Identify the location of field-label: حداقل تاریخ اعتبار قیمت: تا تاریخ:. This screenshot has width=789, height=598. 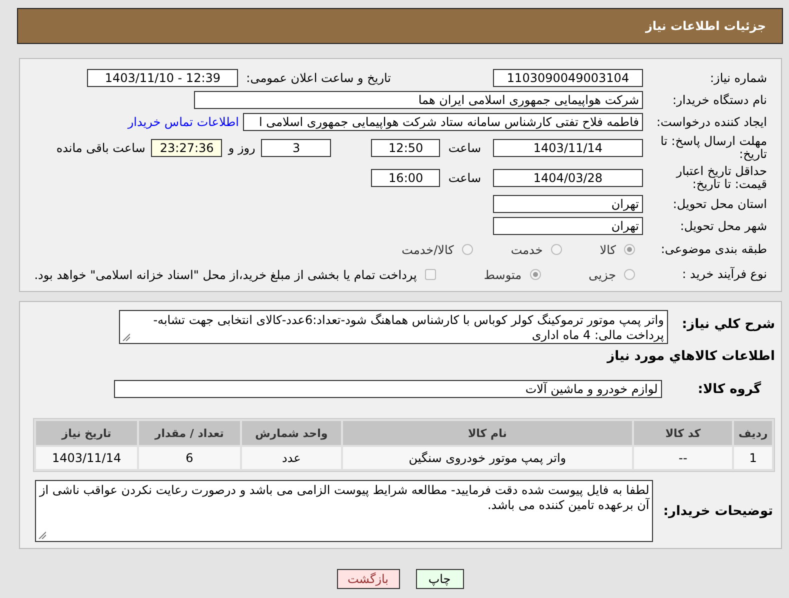
(720, 178).